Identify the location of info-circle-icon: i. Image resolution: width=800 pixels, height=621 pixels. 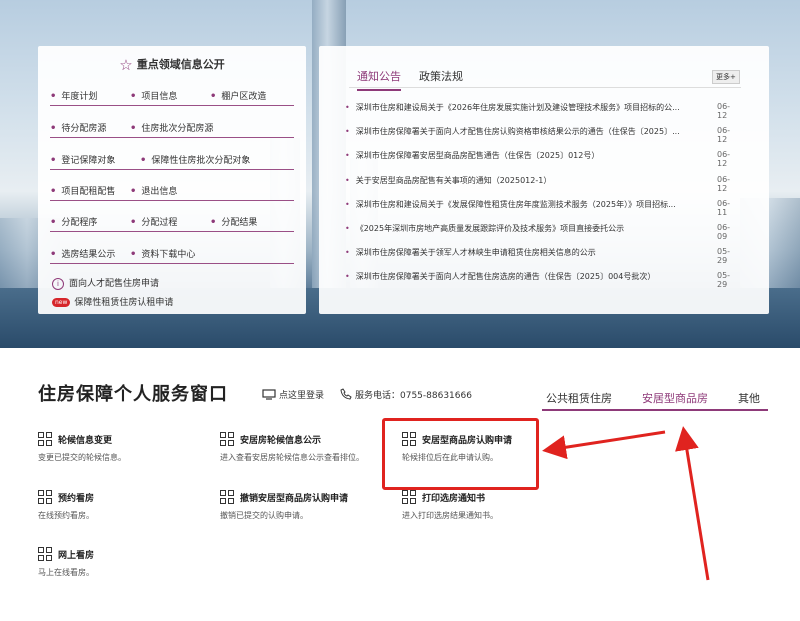
(58, 283).